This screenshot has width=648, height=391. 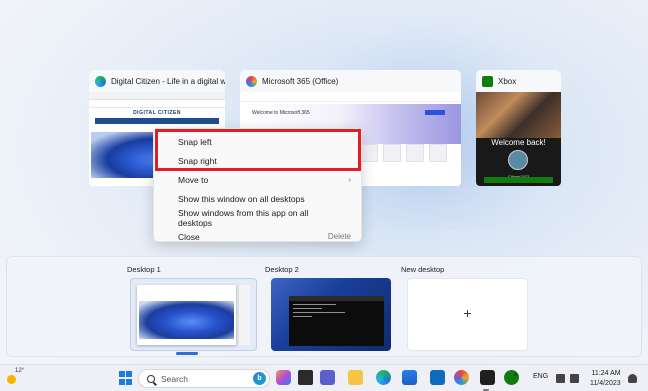 I want to click on search-icon, so click(x=151, y=378).